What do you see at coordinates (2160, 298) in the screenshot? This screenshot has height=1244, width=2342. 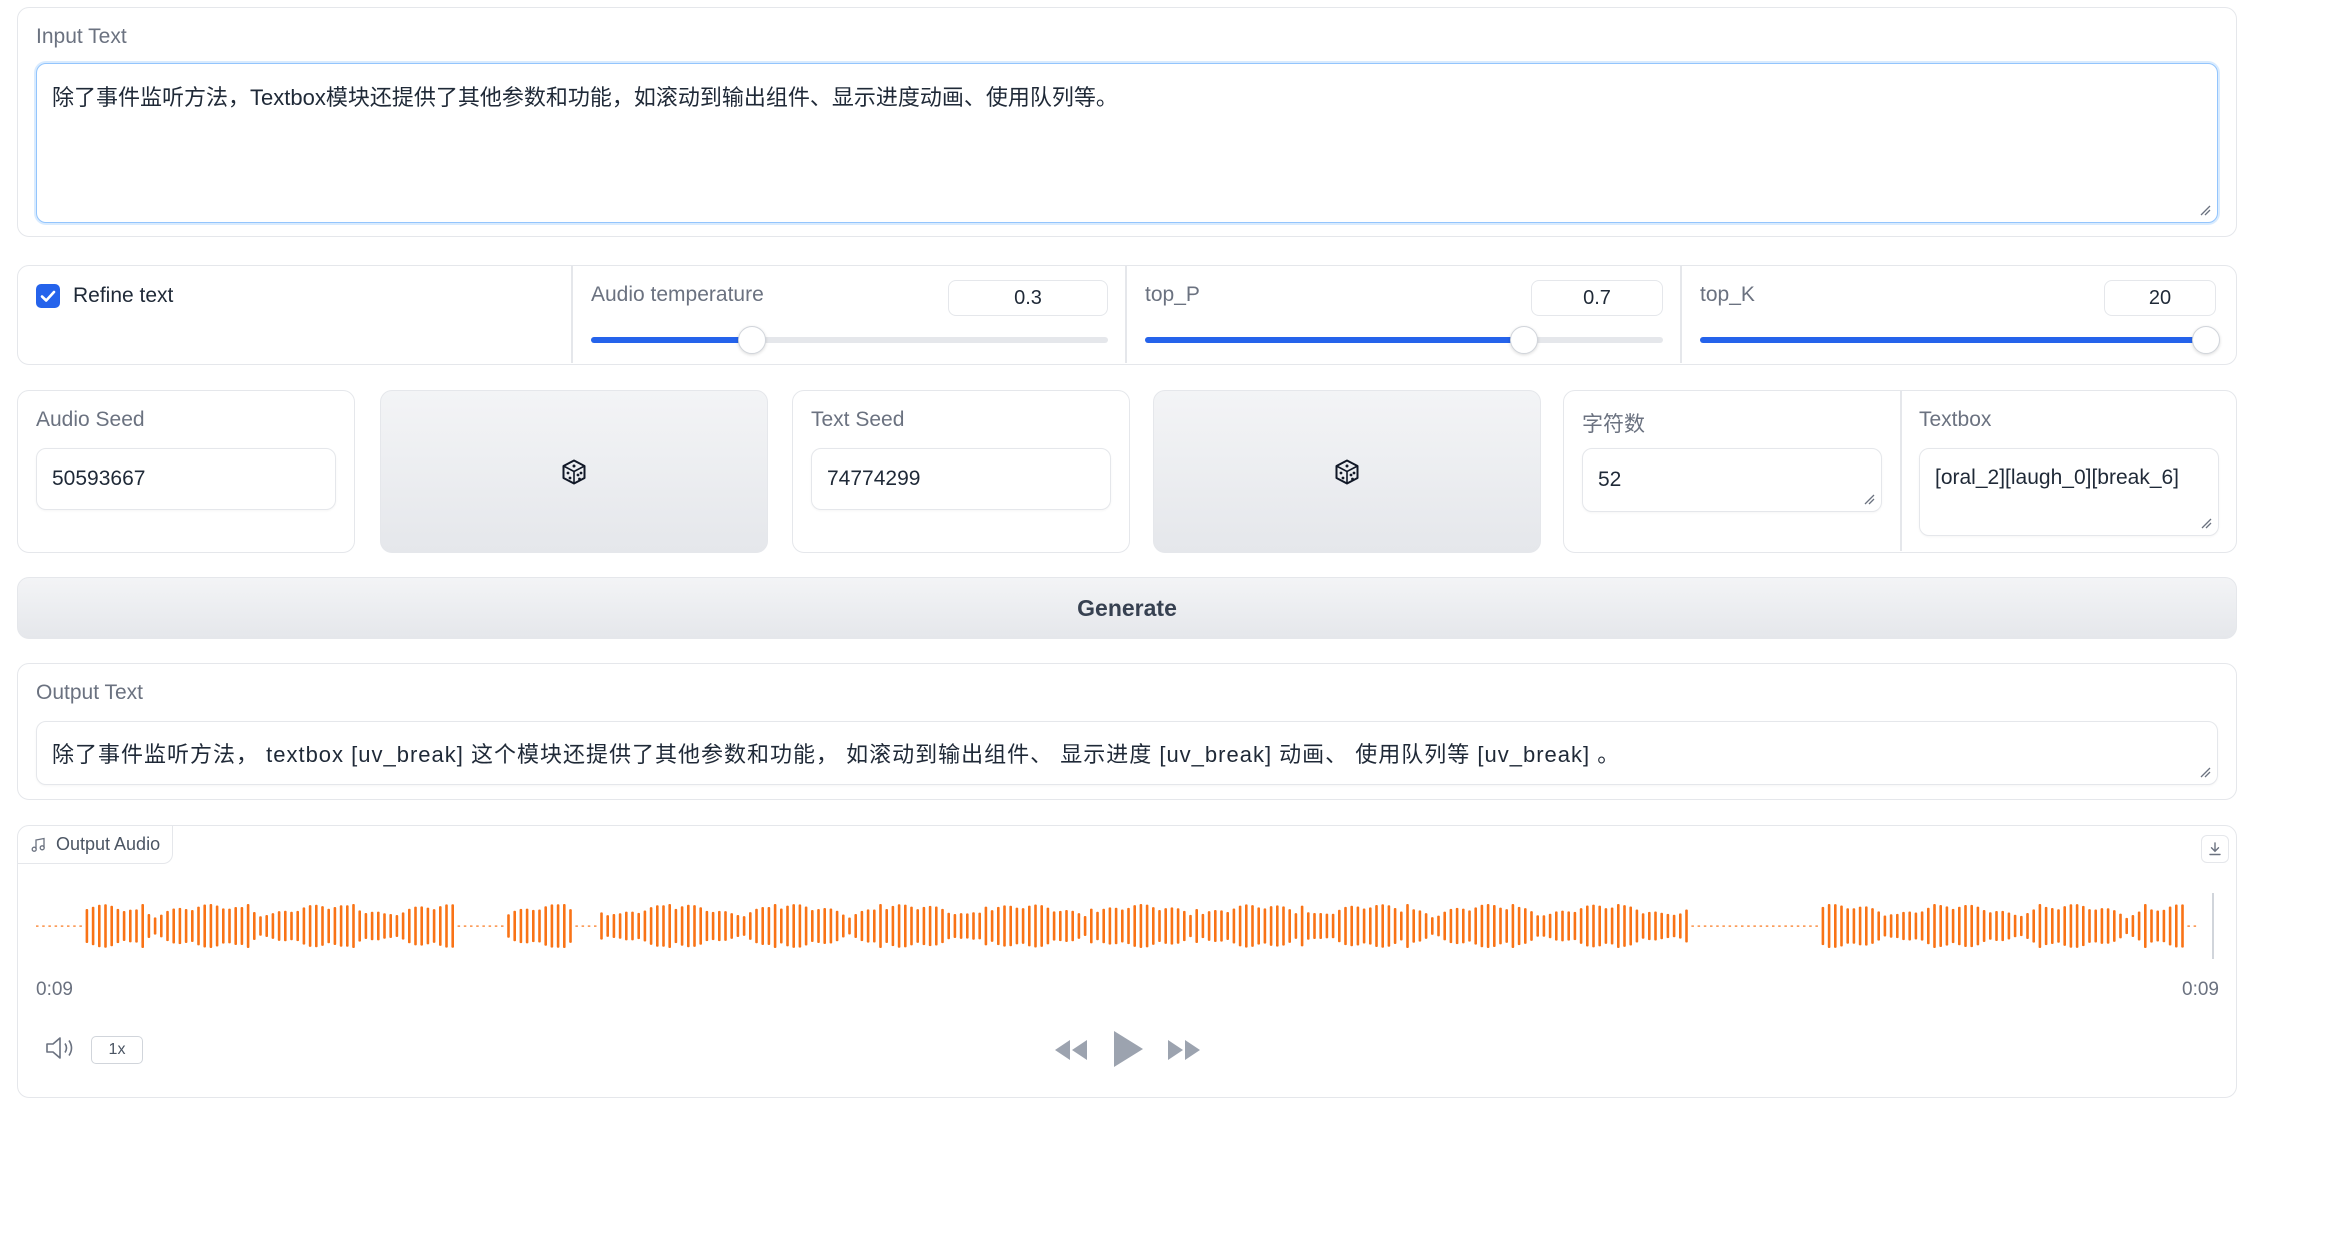 I see `top-k-input: 20` at bounding box center [2160, 298].